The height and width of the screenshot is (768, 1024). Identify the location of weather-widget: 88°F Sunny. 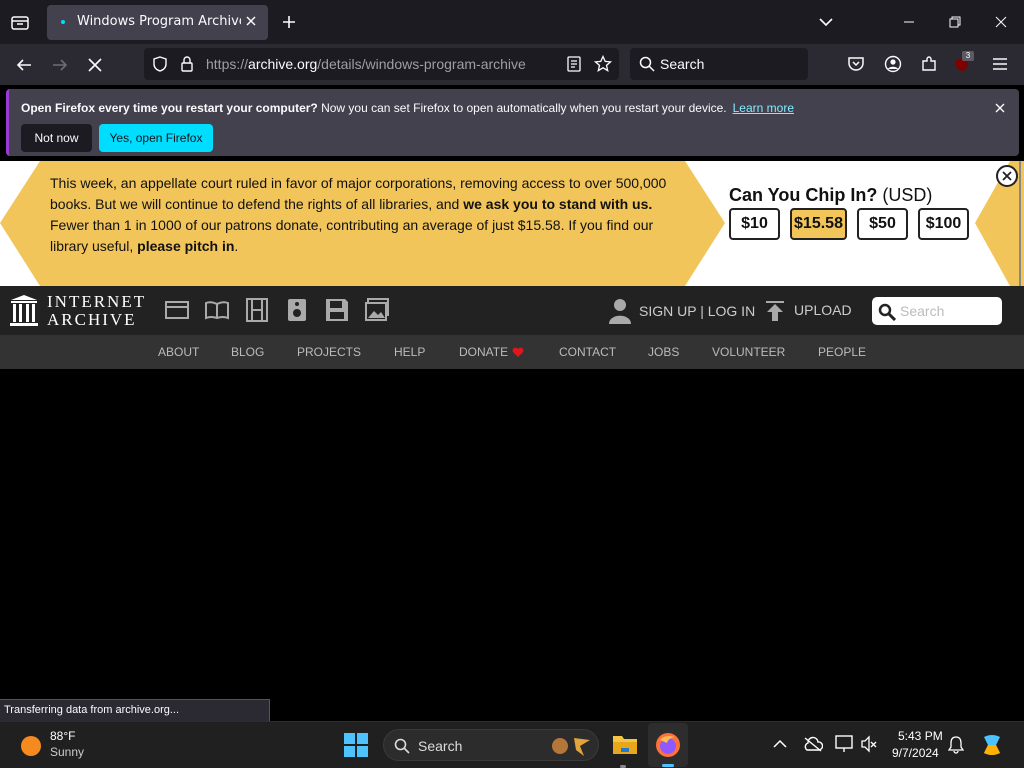
(60, 745).